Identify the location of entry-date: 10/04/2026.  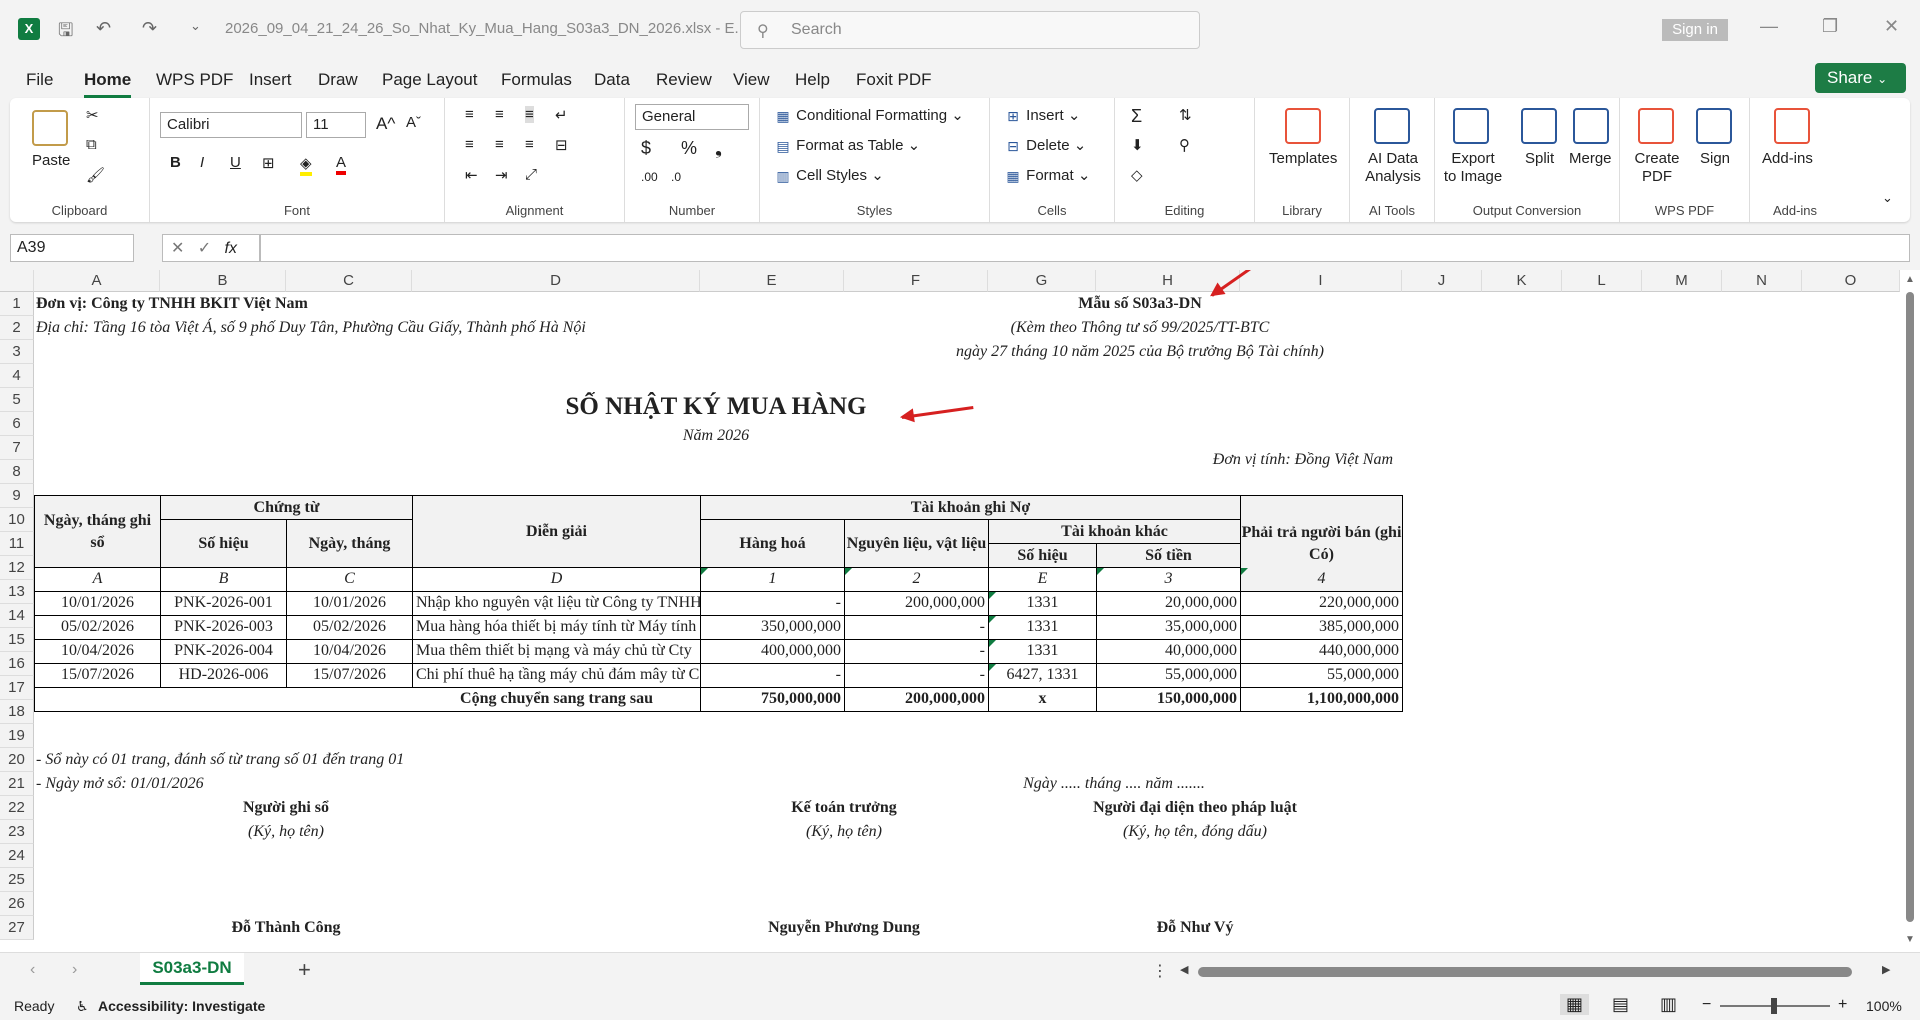
(97, 651).